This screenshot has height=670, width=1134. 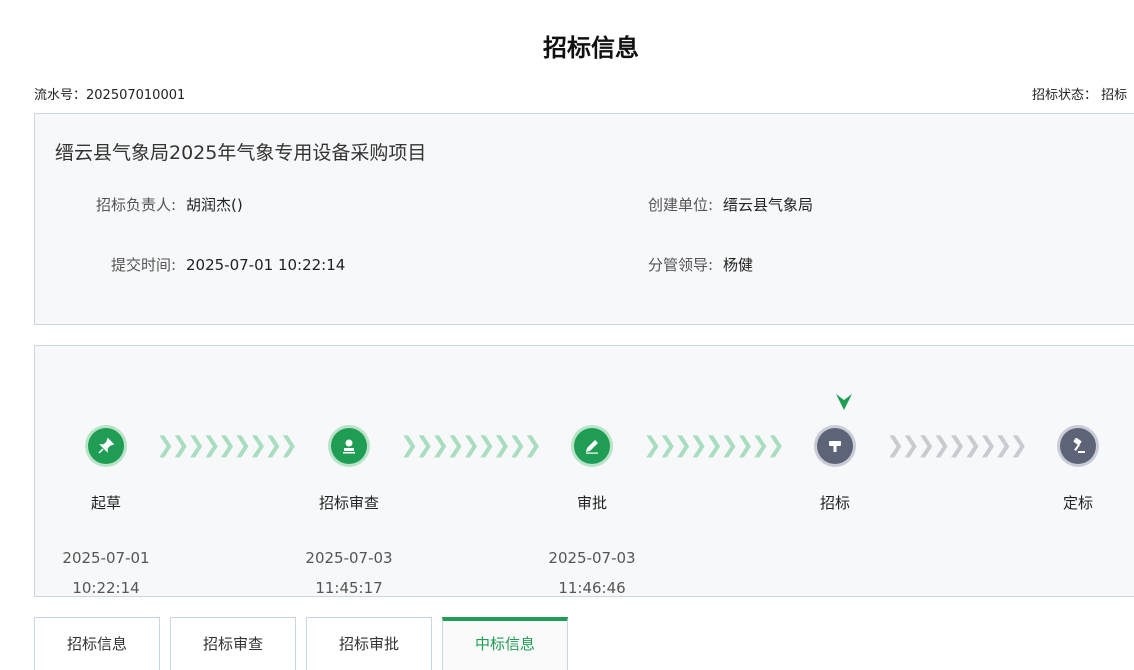 What do you see at coordinates (1078, 446) in the screenshot?
I see `gavel-icon` at bounding box center [1078, 446].